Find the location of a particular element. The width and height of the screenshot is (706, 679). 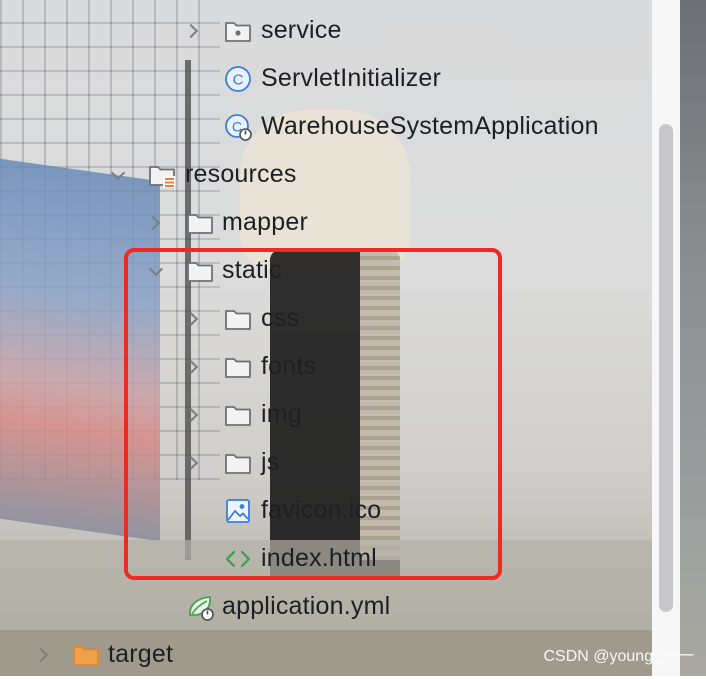

tree-node-label: resources is located at coordinates (241, 174).